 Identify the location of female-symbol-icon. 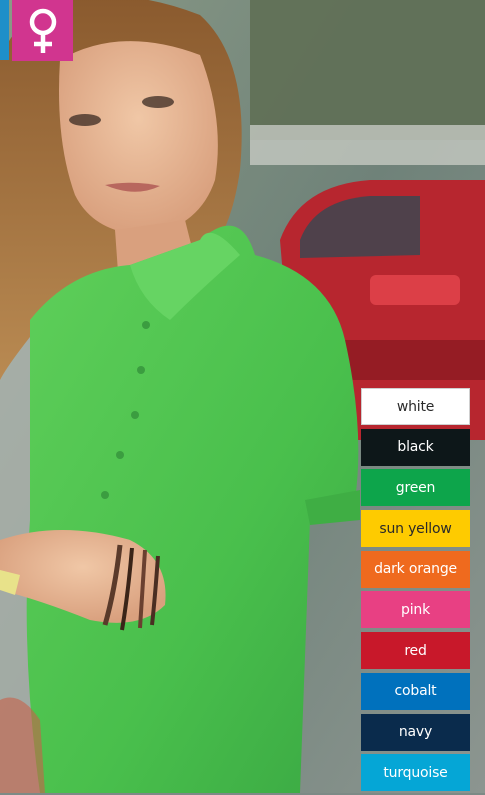
(42, 30).